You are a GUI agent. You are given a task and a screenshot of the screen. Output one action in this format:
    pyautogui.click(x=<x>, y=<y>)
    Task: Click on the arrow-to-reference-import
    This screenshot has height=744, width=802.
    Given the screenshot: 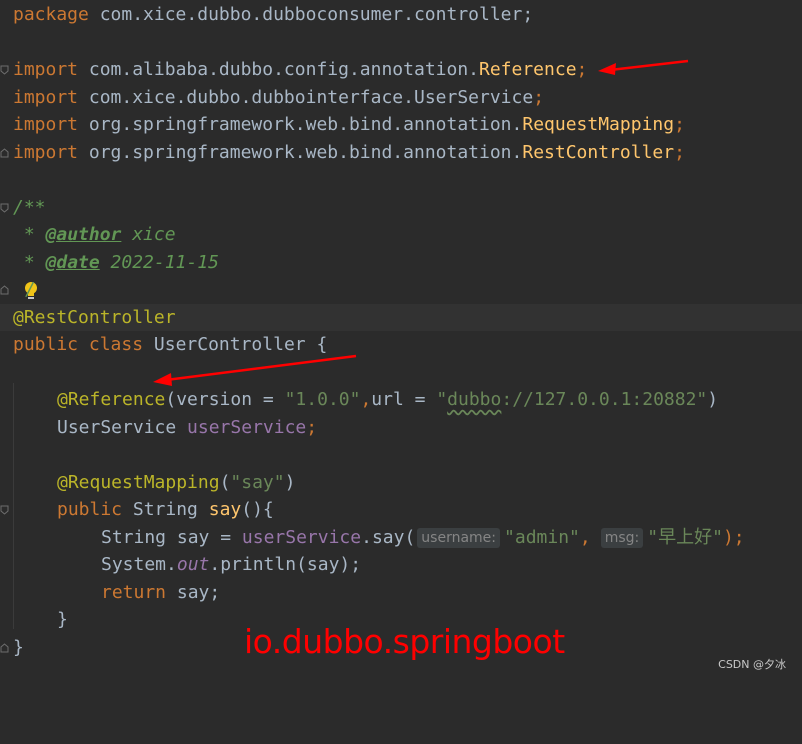 What is the action you would take?
    pyautogui.click(x=643, y=67)
    